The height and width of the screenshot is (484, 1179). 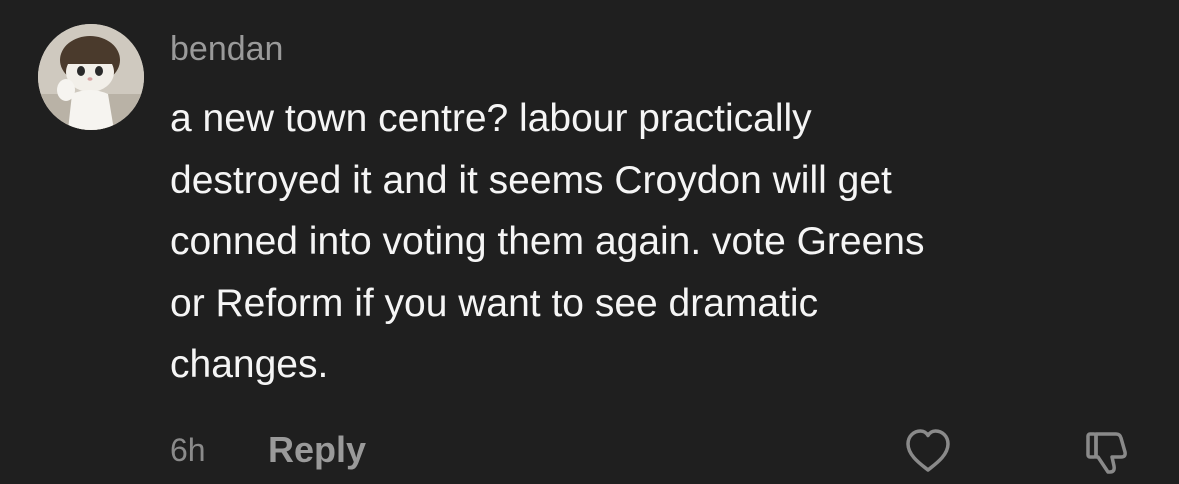 What do you see at coordinates (494, 303) in the screenshot?
I see `comment-text-line: or Reform if you want to see dramatic` at bounding box center [494, 303].